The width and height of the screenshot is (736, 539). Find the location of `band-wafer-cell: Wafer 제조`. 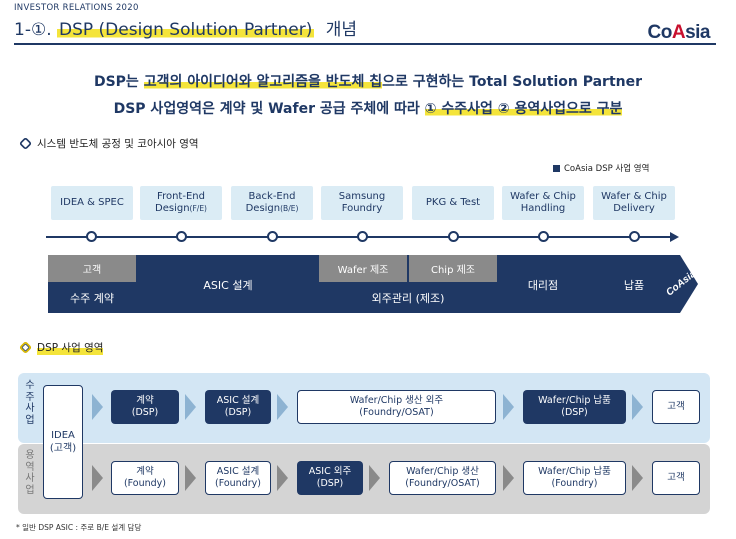

band-wafer-cell: Wafer 제조 is located at coordinates (363, 268).